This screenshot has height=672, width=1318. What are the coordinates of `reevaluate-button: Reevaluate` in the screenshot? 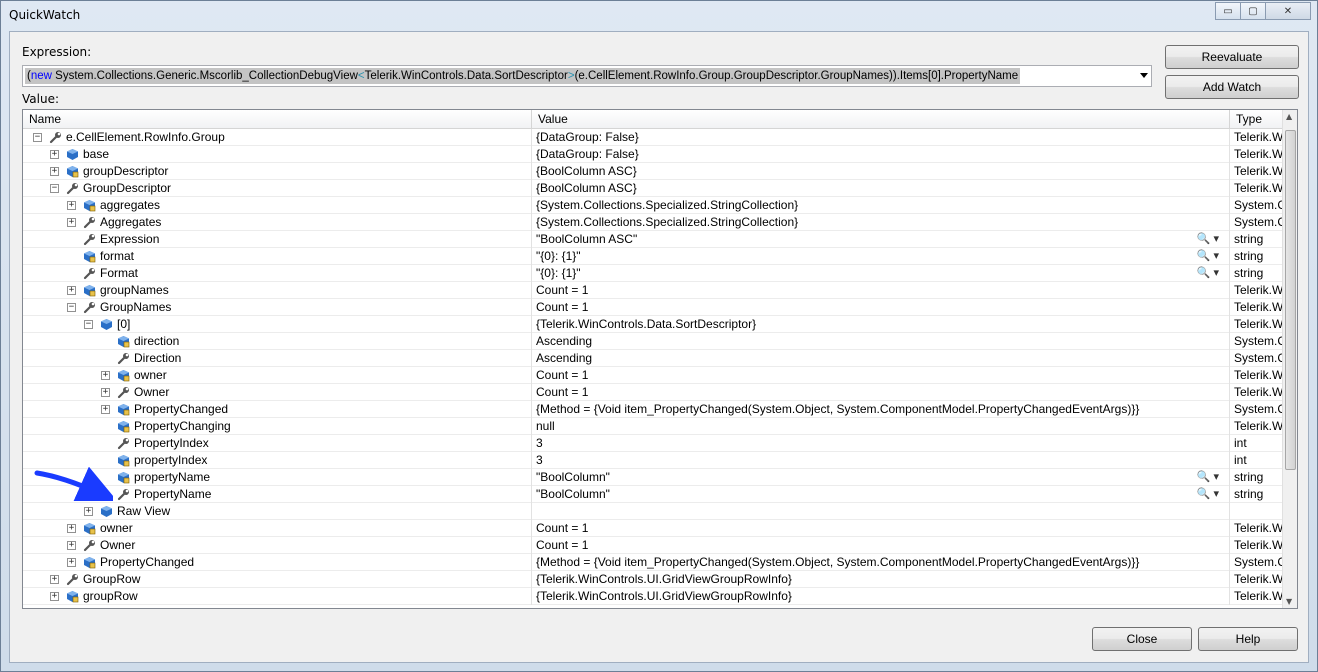 It's located at (1232, 57).